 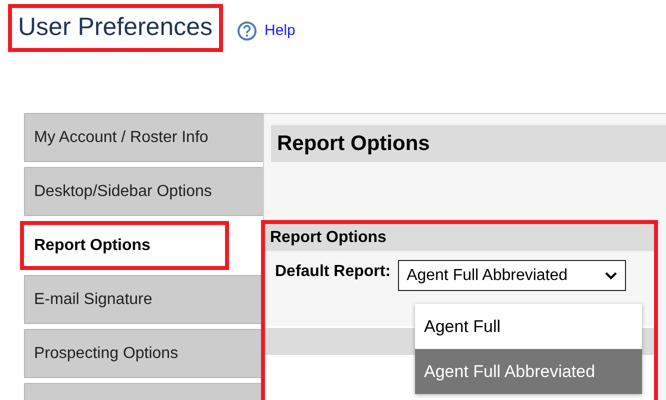 What do you see at coordinates (459, 237) in the screenshot?
I see `section-header: Report Options` at bounding box center [459, 237].